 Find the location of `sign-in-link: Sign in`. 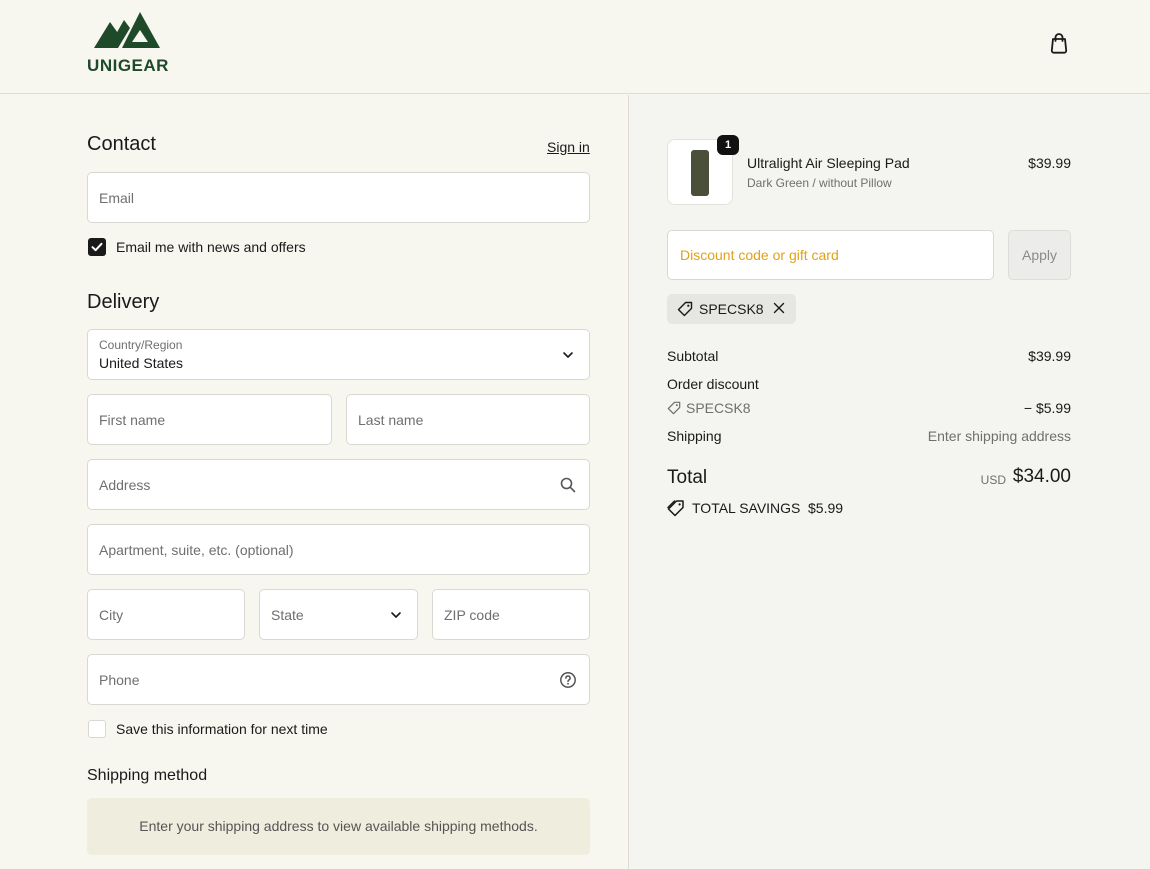

sign-in-link: Sign in is located at coordinates (568, 147).